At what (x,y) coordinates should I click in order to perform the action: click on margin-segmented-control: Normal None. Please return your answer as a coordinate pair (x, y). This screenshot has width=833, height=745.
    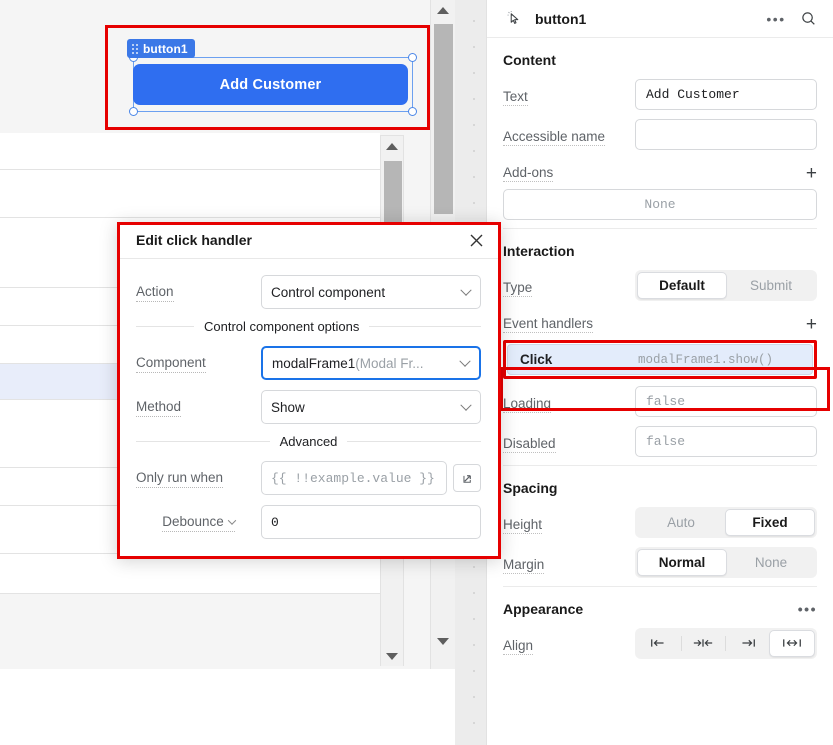
    Looking at the image, I should click on (726, 562).